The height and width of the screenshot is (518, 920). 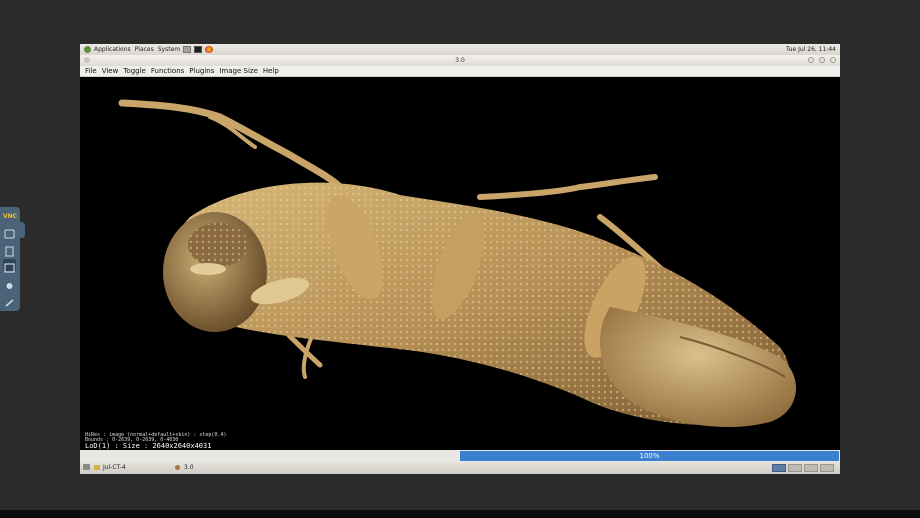 I want to click on file-manager-launcher-icon, so click(x=187, y=49).